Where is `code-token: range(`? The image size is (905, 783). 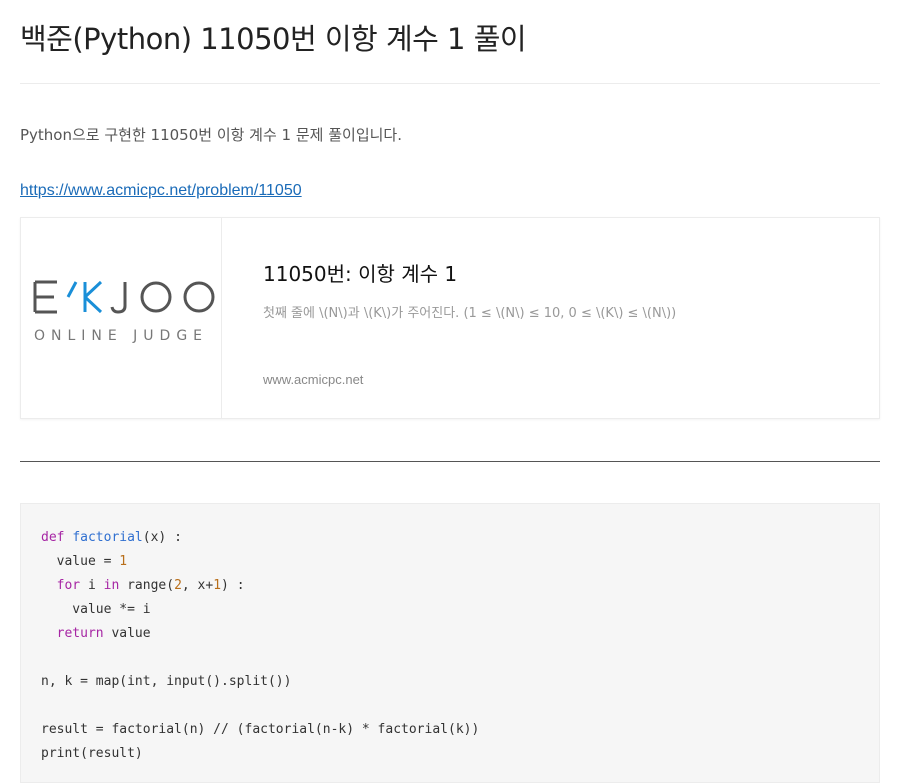
code-token: range( is located at coordinates (147, 585).